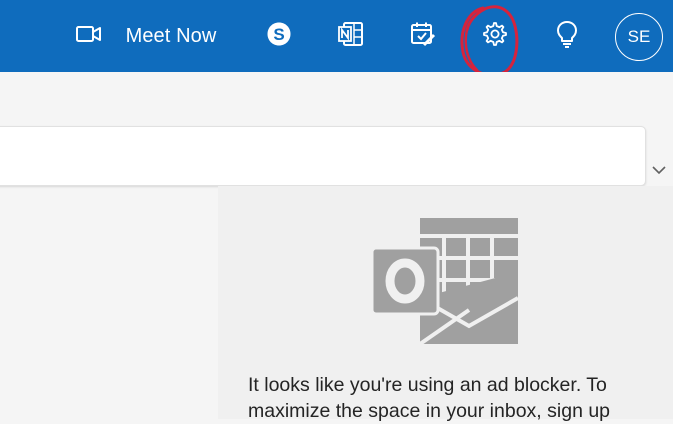  I want to click on onenote-icon, so click(351, 36).